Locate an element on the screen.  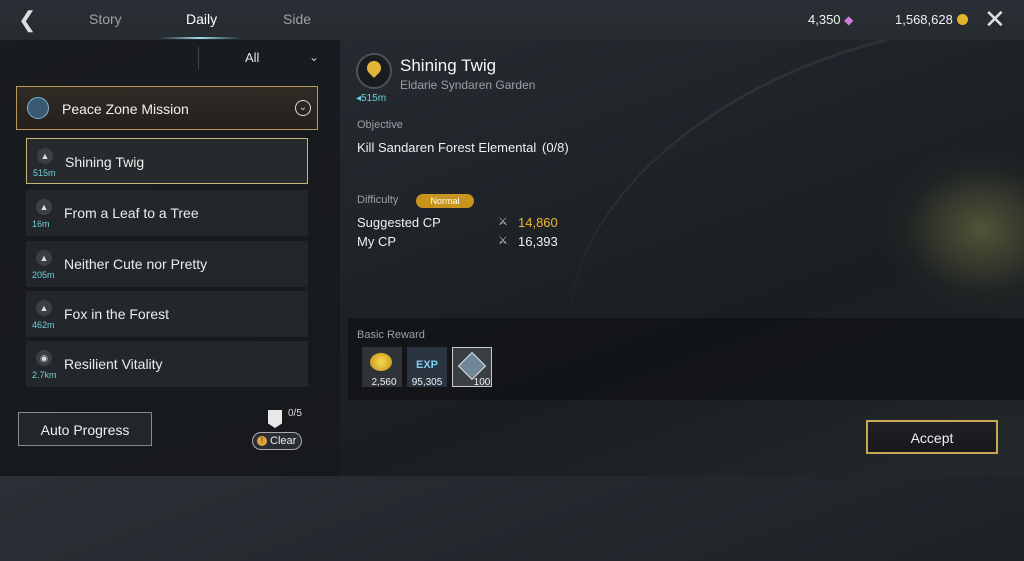
gold-coin-icon is located at coordinates (962, 19).